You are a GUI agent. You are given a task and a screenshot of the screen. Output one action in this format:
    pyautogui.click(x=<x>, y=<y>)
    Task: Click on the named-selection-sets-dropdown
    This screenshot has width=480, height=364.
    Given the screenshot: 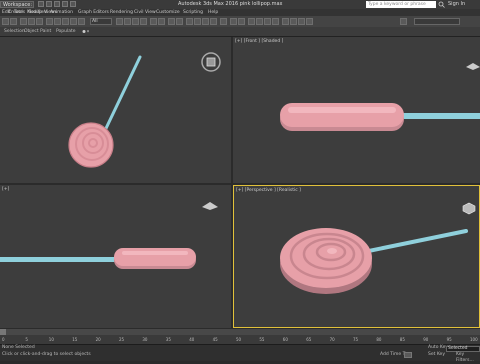 What is the action you would take?
    pyautogui.click(x=437, y=21)
    